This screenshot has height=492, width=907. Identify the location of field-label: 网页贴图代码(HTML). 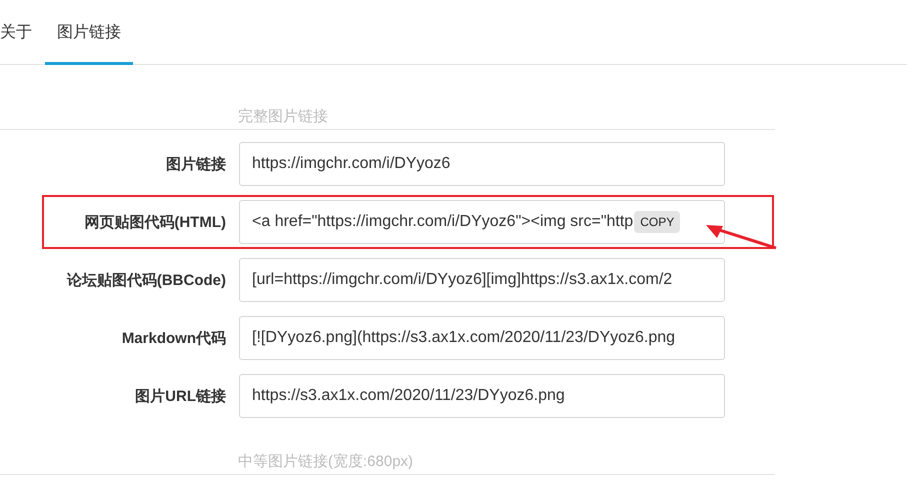
(154, 222).